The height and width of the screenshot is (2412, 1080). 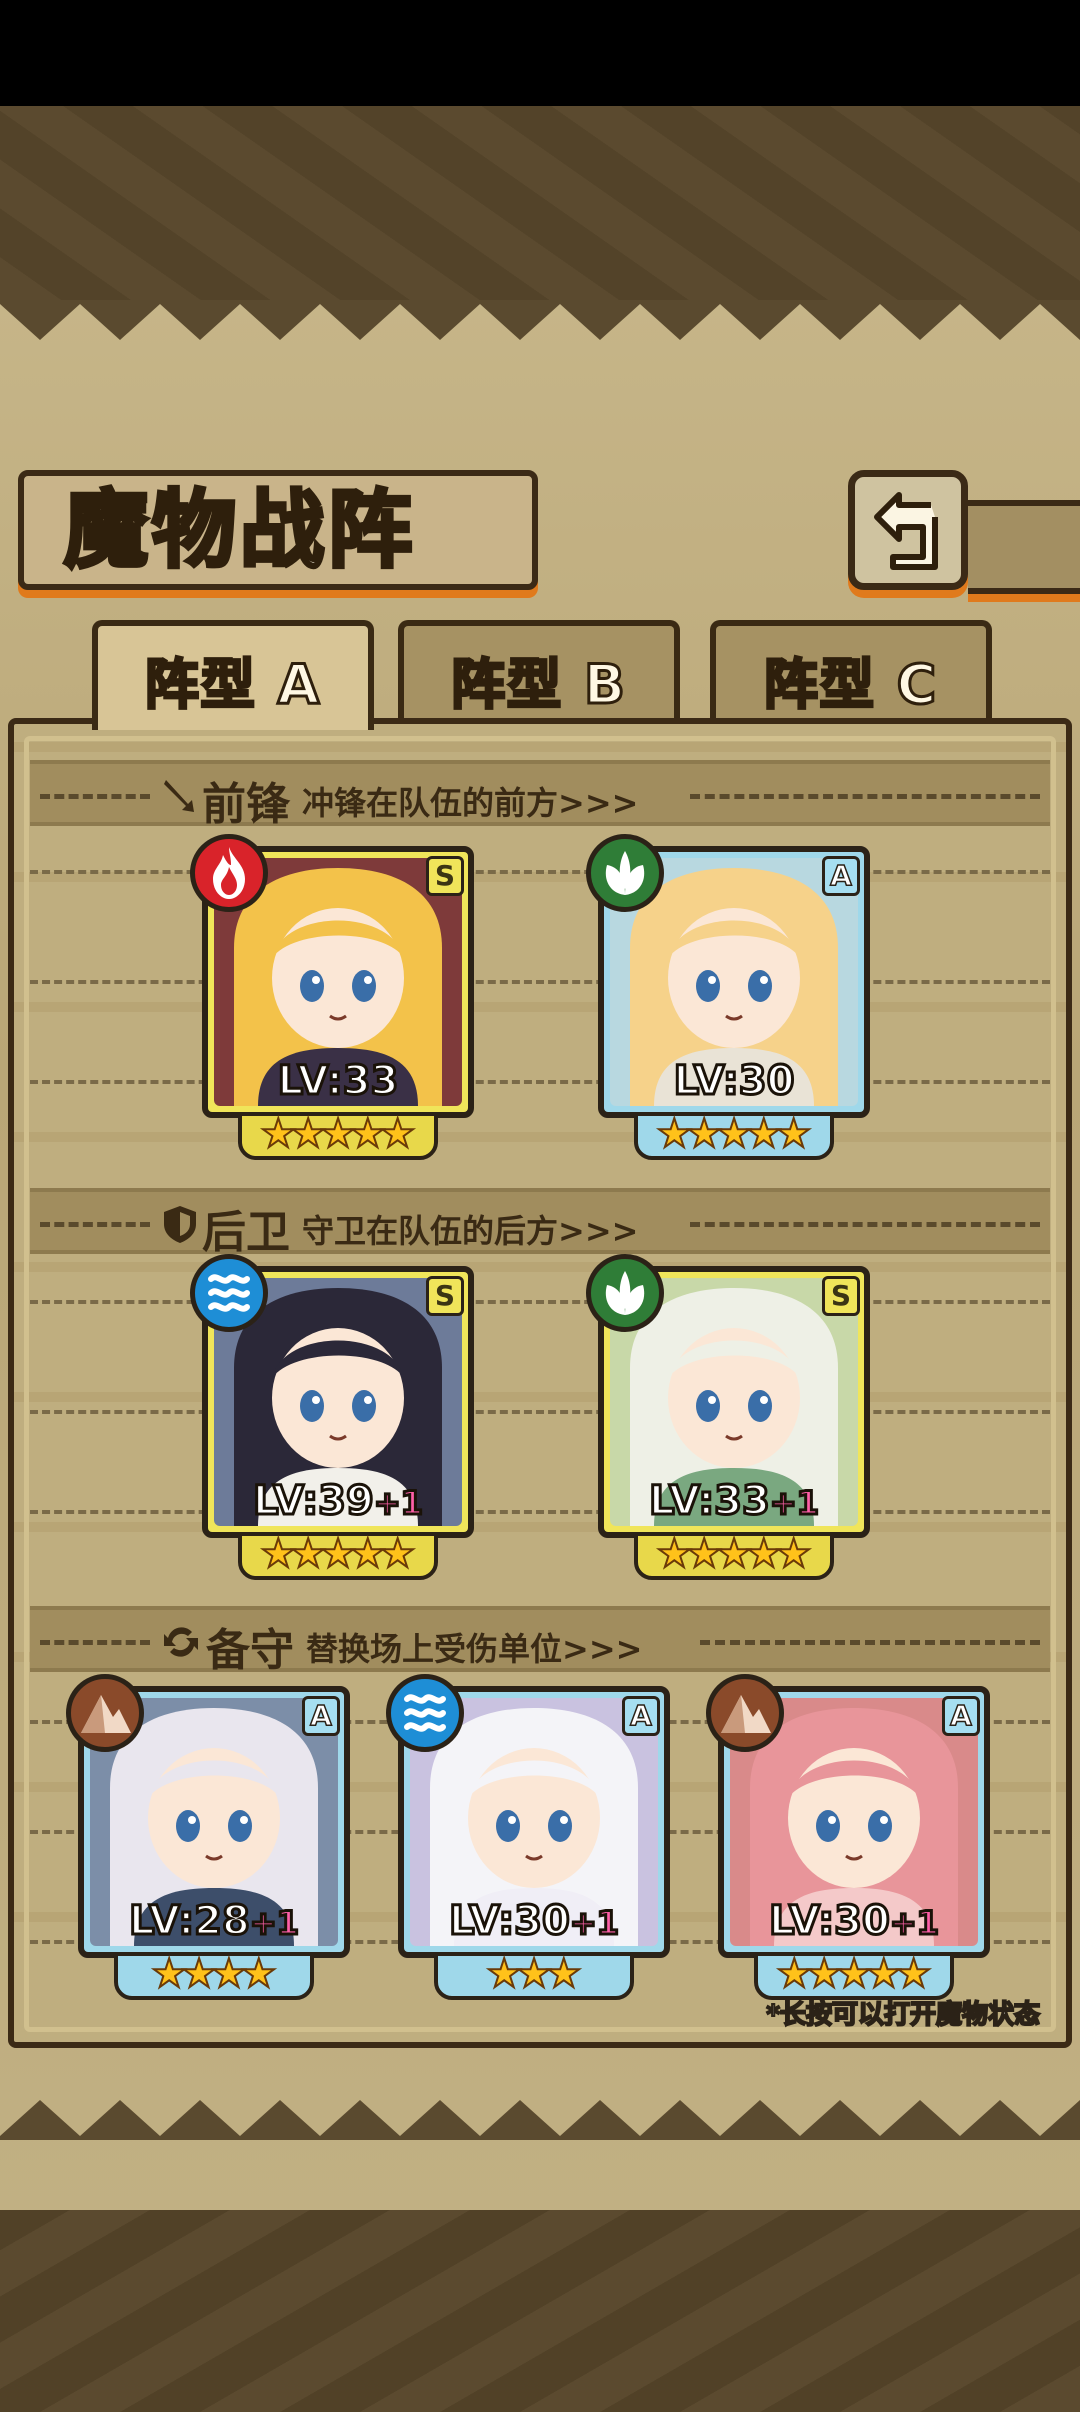 What do you see at coordinates (299, 685) in the screenshot?
I see `tab-a-letter: A` at bounding box center [299, 685].